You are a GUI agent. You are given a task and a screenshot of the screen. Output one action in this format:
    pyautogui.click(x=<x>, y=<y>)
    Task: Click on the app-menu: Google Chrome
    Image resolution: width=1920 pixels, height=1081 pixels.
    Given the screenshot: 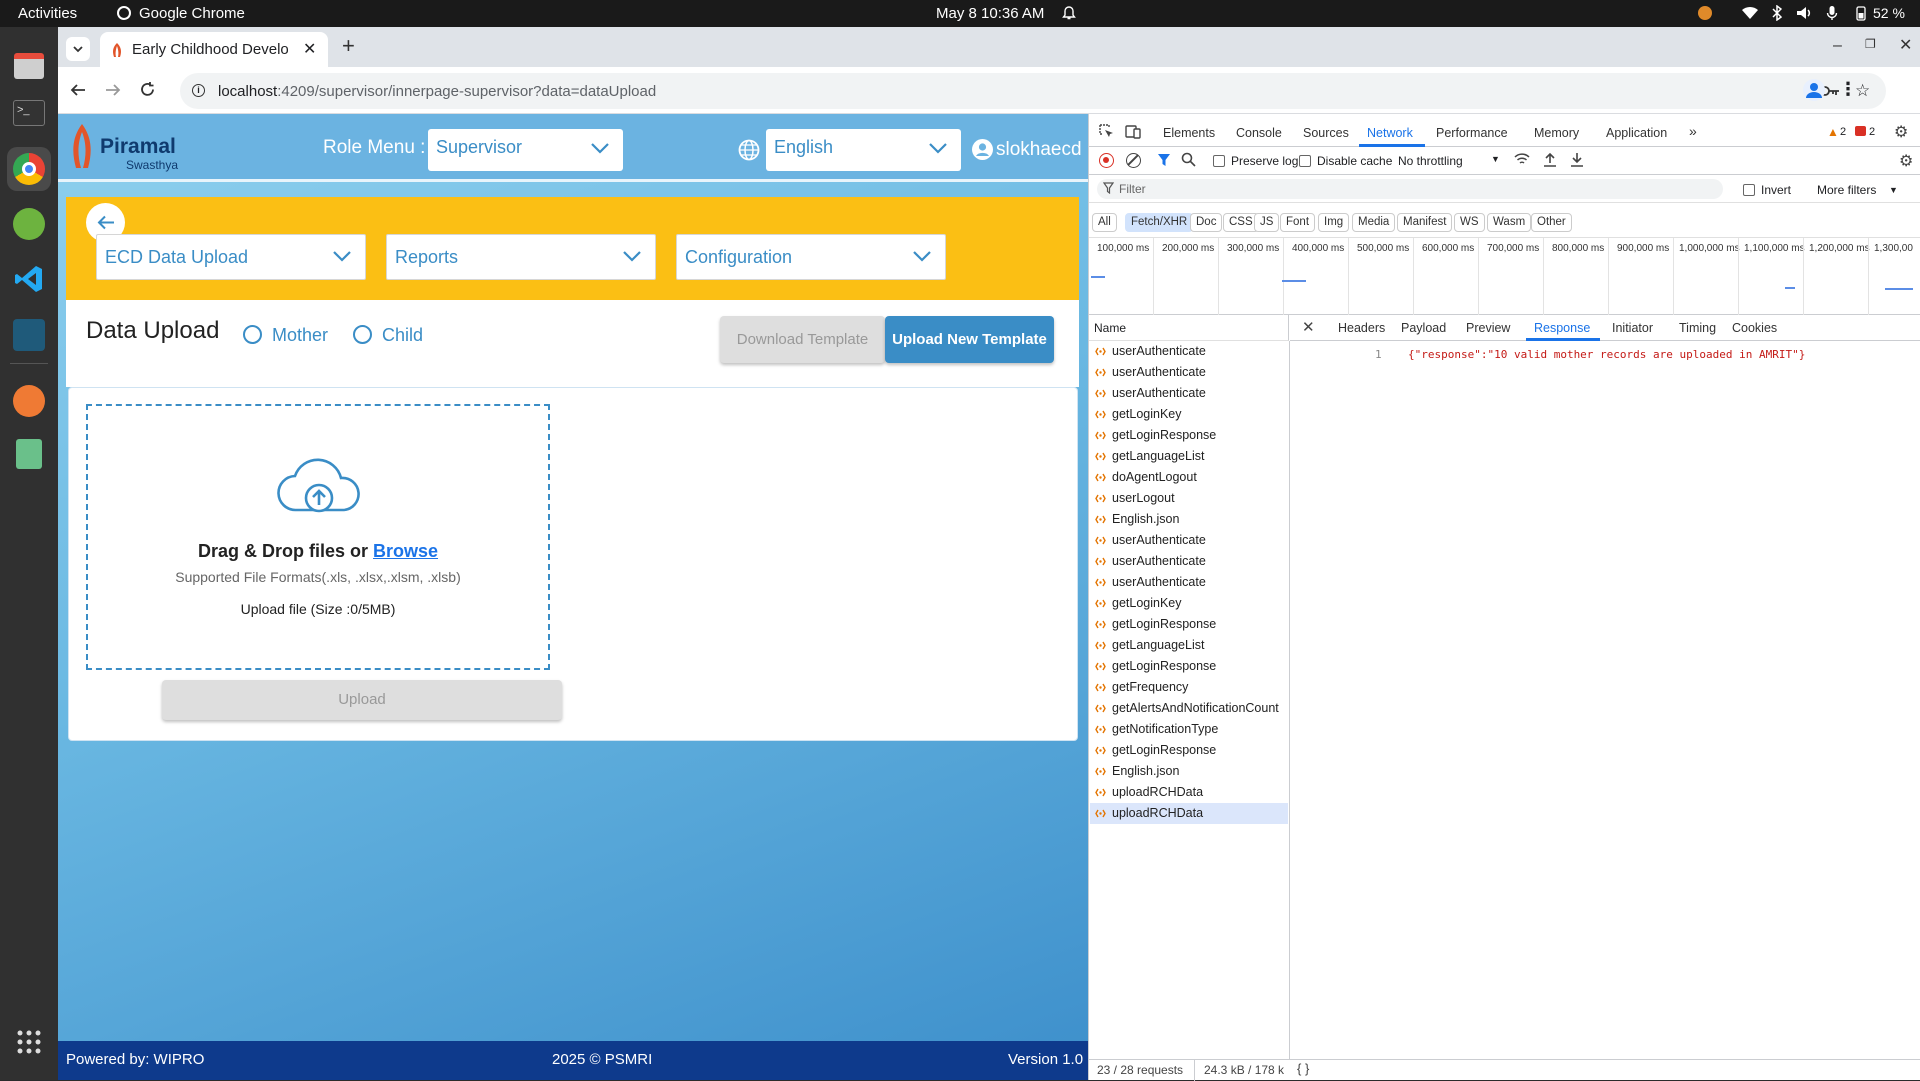 What is the action you would take?
    pyautogui.click(x=192, y=13)
    